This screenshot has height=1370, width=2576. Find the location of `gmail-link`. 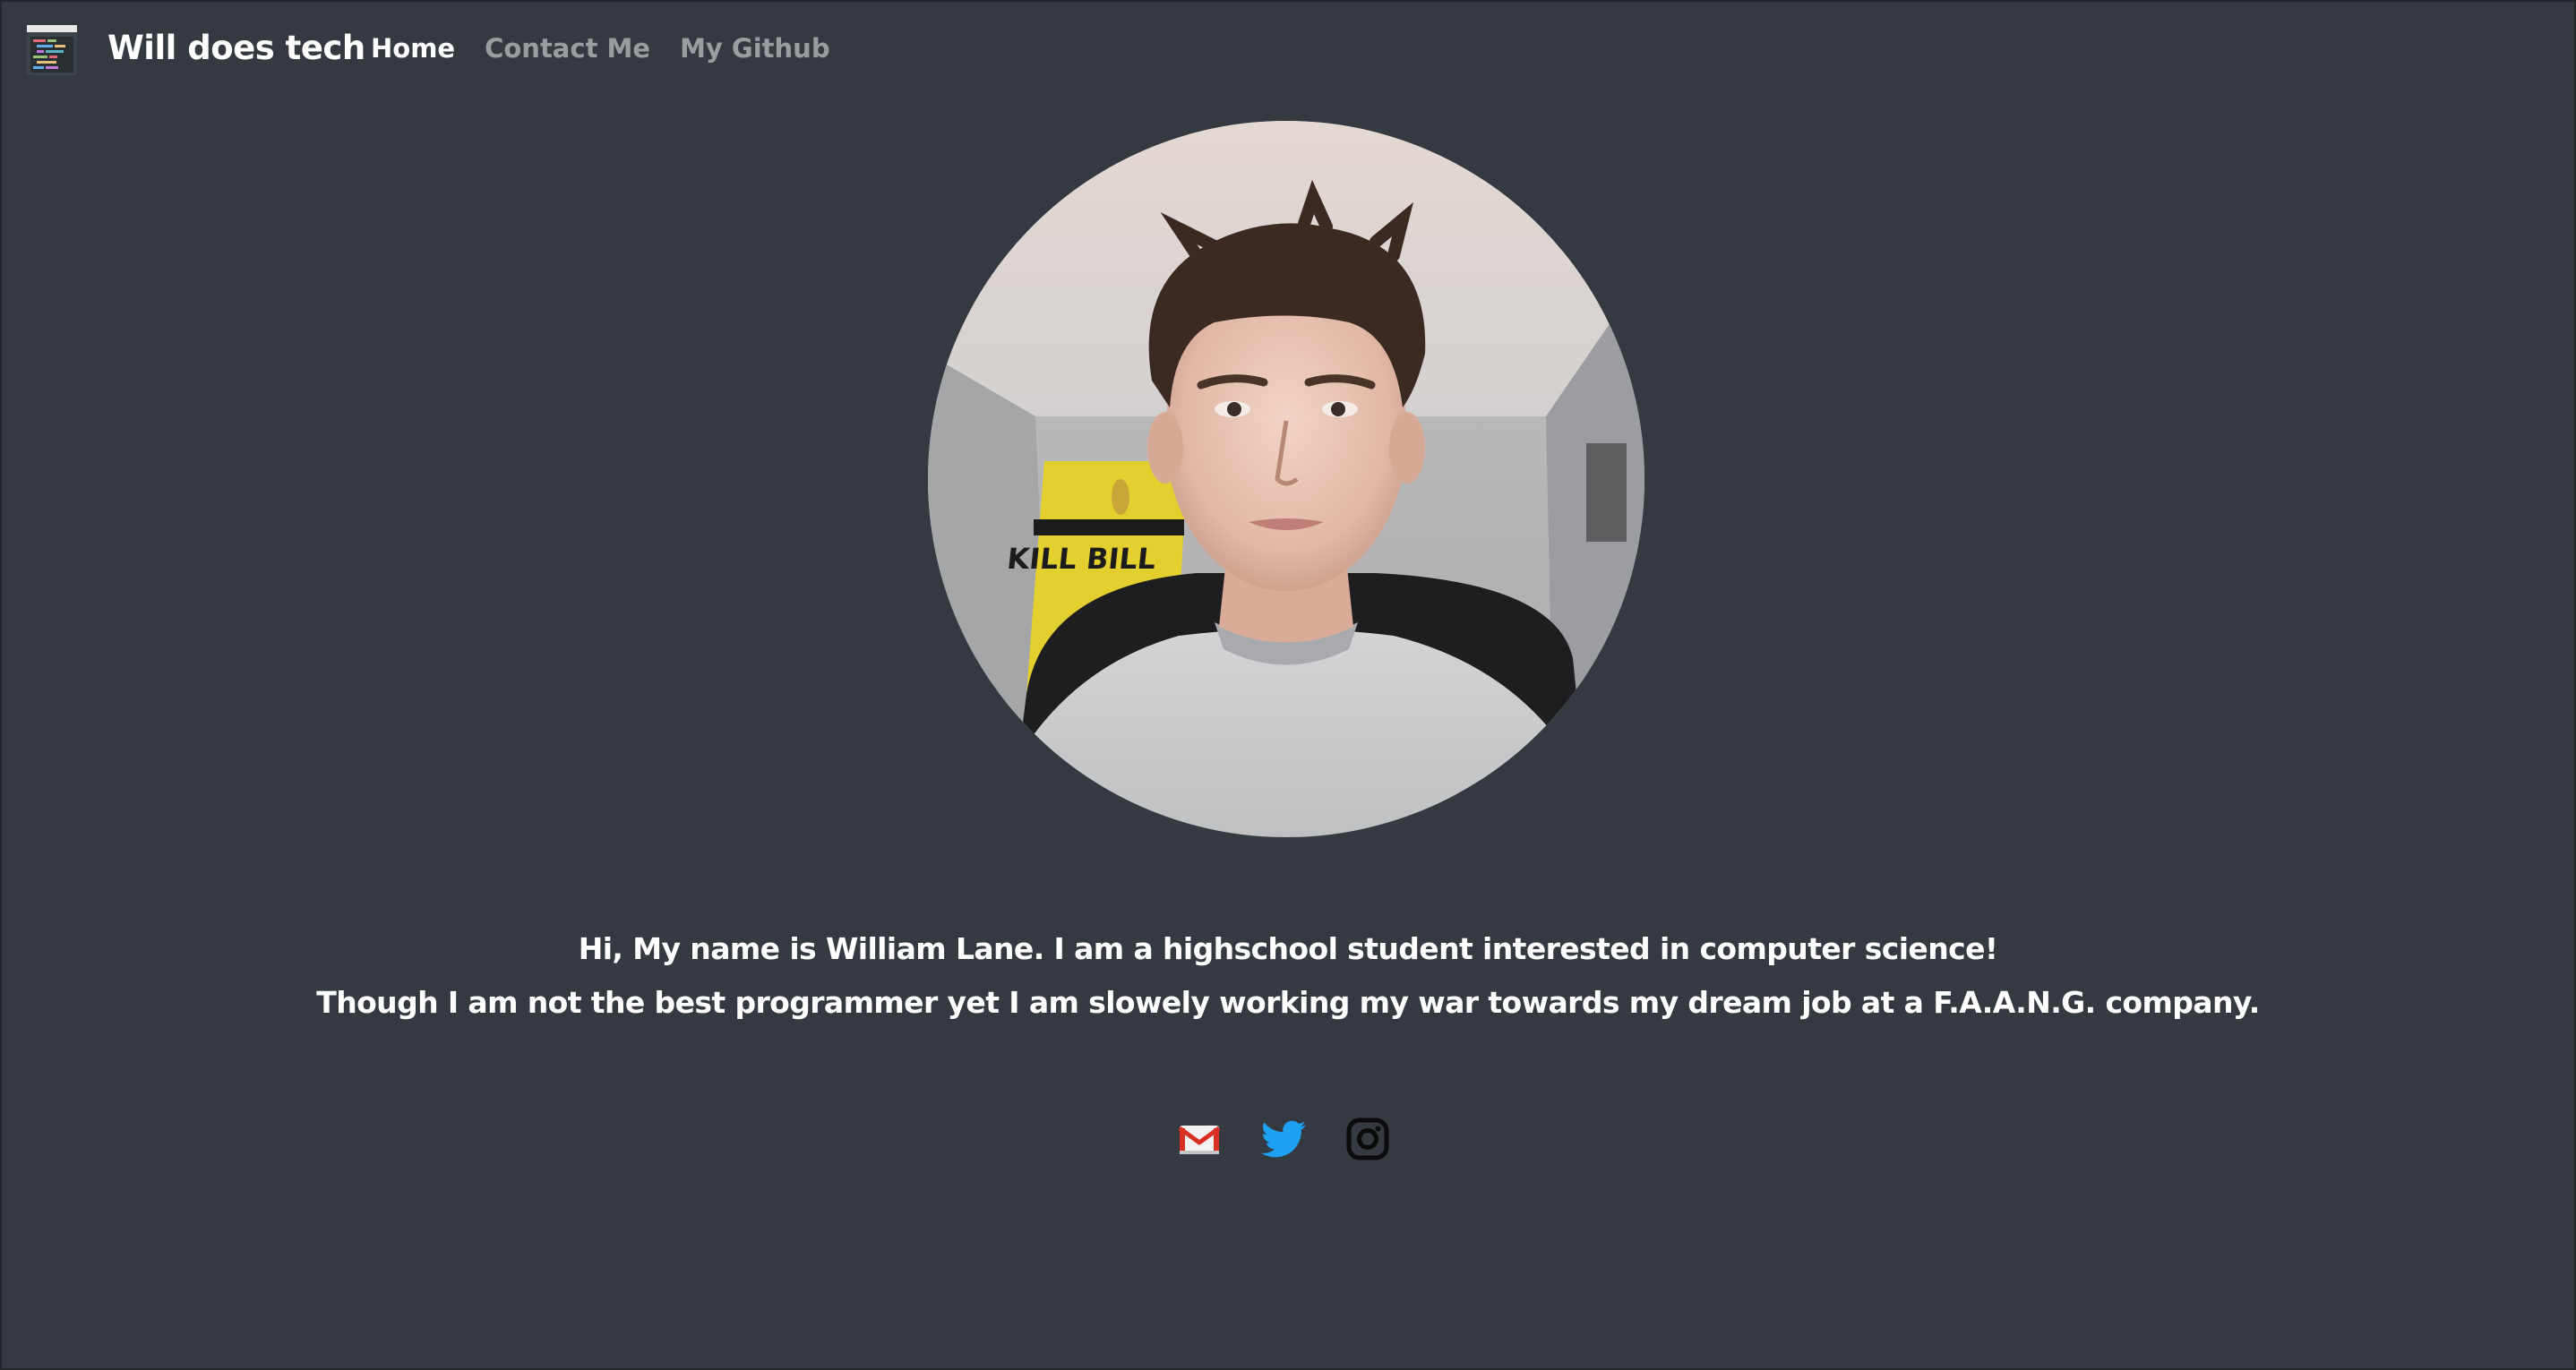

gmail-link is located at coordinates (1199, 1139).